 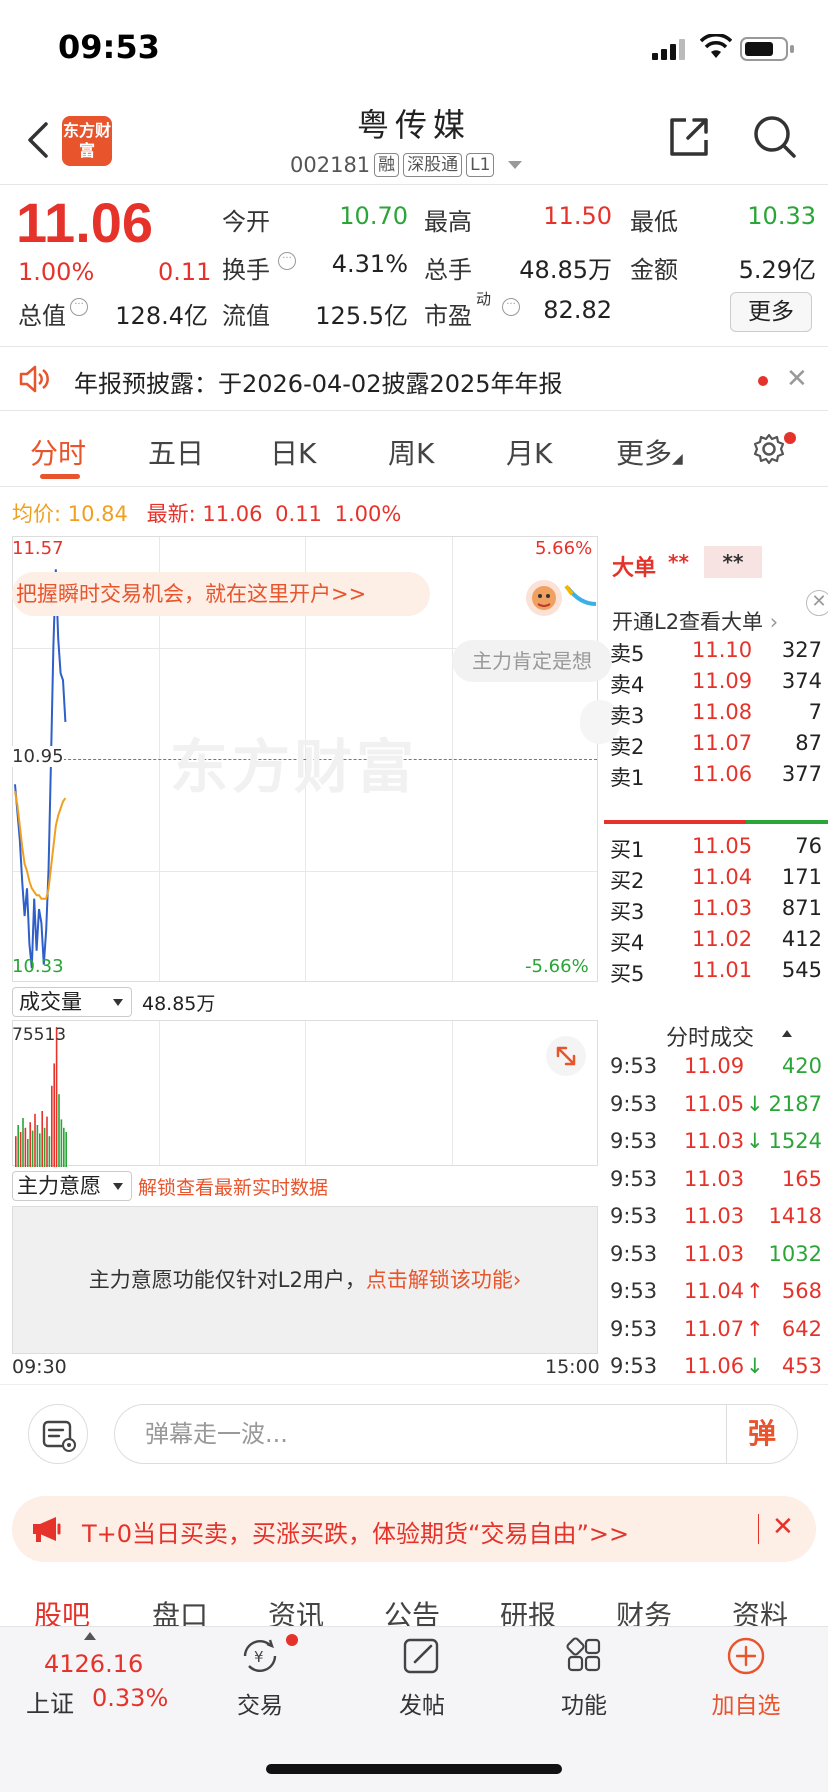 I want to click on index-name: 上证, so click(x=50, y=1701).